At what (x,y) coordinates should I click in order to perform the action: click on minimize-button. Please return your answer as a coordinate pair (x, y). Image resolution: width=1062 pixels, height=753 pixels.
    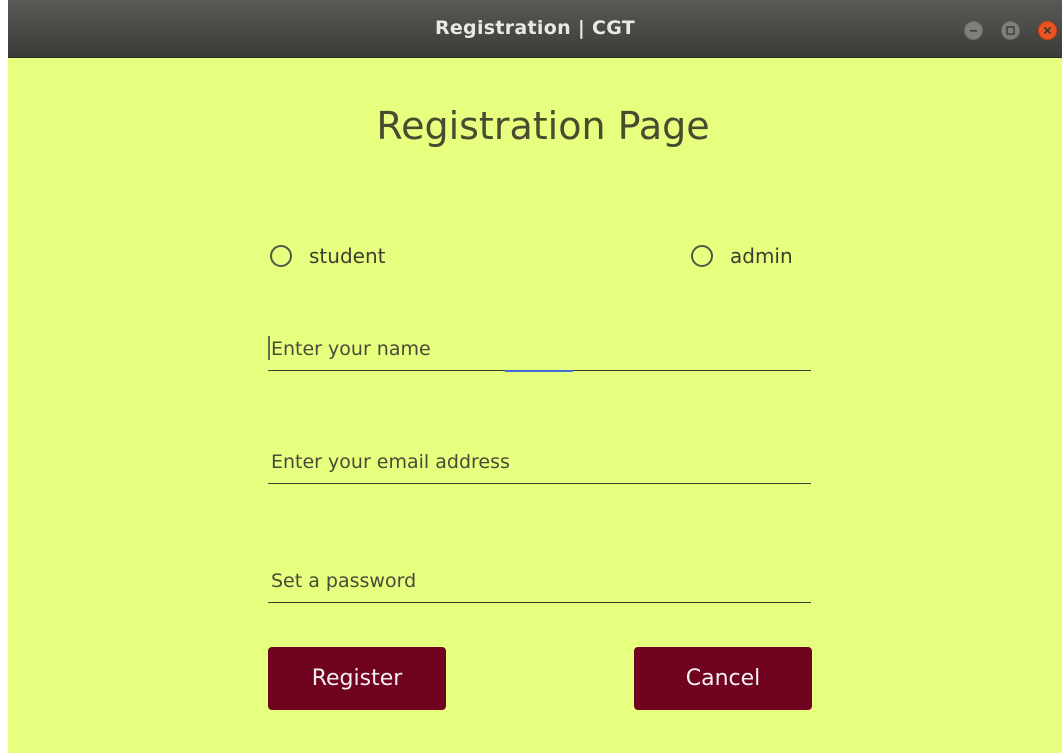
    Looking at the image, I should click on (973, 30).